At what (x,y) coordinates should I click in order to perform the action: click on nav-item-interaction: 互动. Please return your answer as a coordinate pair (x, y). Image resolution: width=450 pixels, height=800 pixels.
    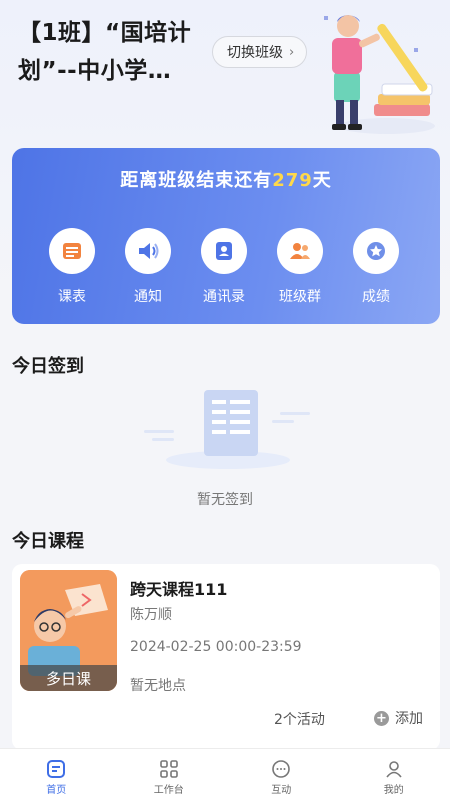
    Looking at the image, I should click on (281, 774).